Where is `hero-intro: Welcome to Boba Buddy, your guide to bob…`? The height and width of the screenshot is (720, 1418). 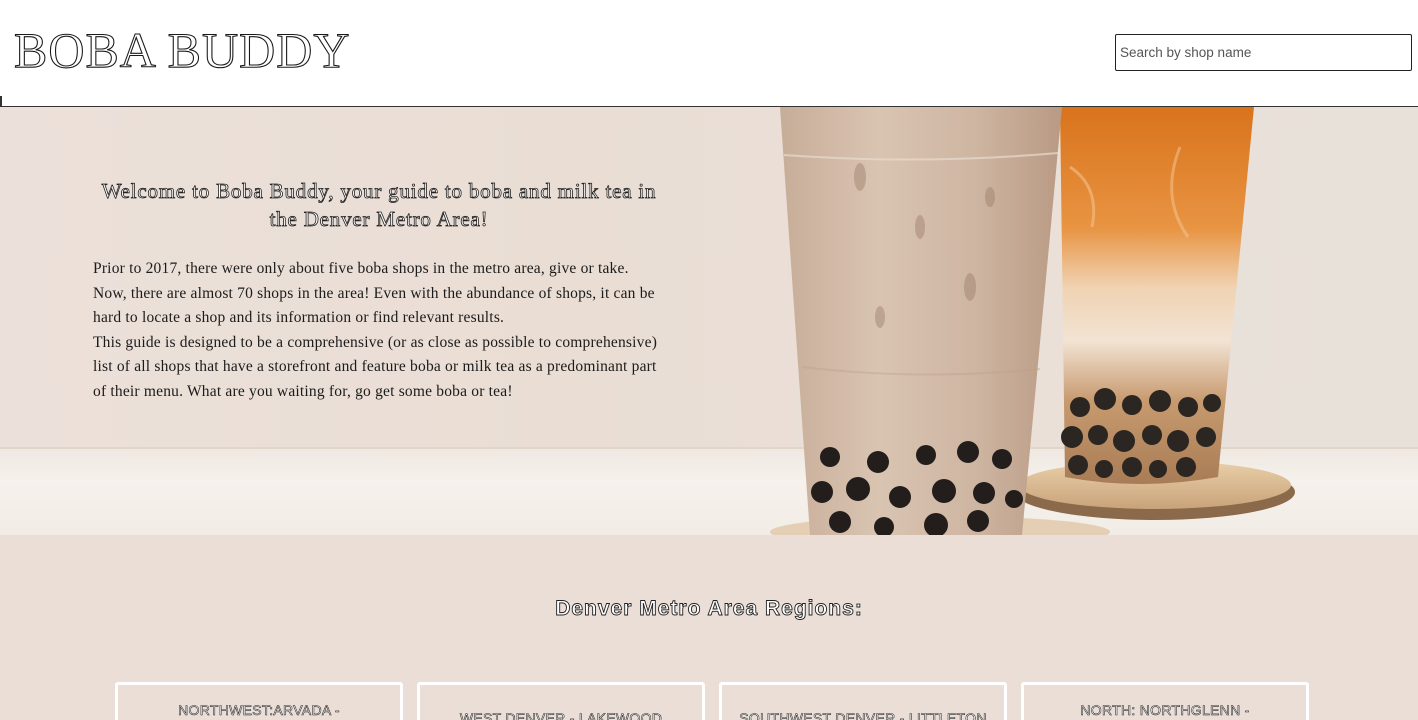
hero-intro: Welcome to Boba Buddy, your guide to bob… is located at coordinates (379, 290).